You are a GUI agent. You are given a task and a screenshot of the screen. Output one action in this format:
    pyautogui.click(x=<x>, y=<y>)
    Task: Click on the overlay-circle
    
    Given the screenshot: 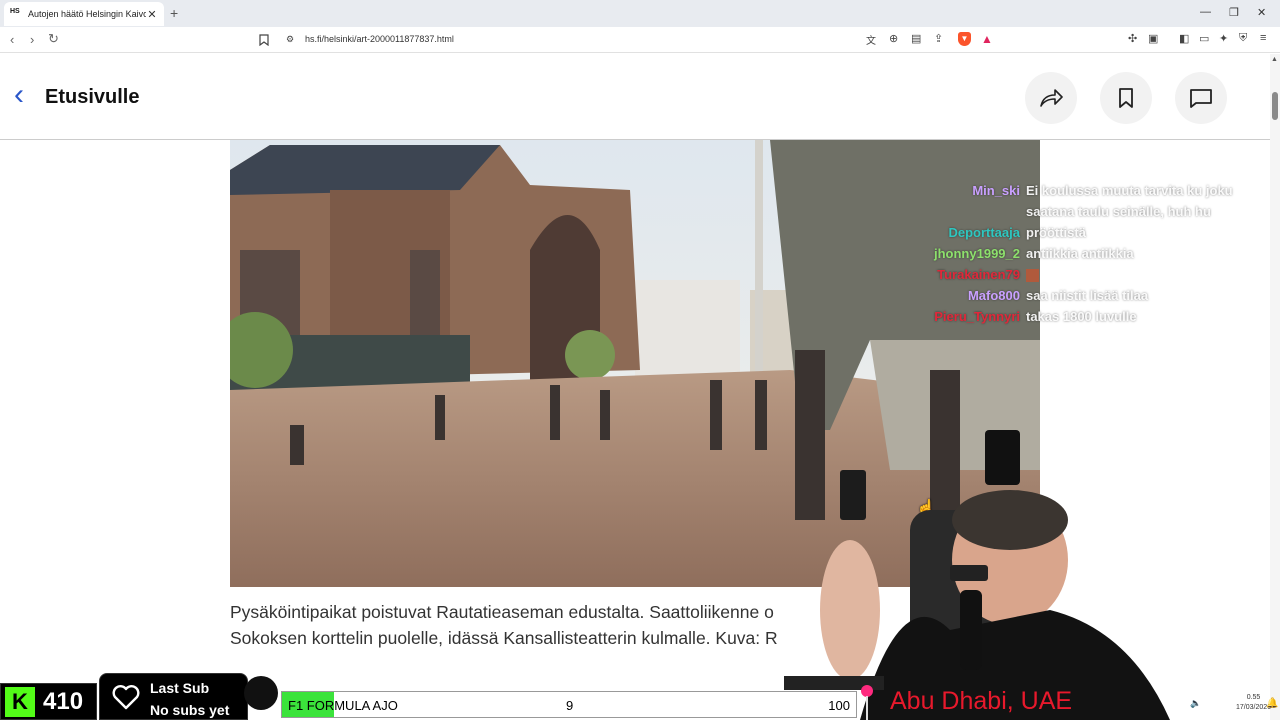 What is the action you would take?
    pyautogui.click(x=261, y=693)
    